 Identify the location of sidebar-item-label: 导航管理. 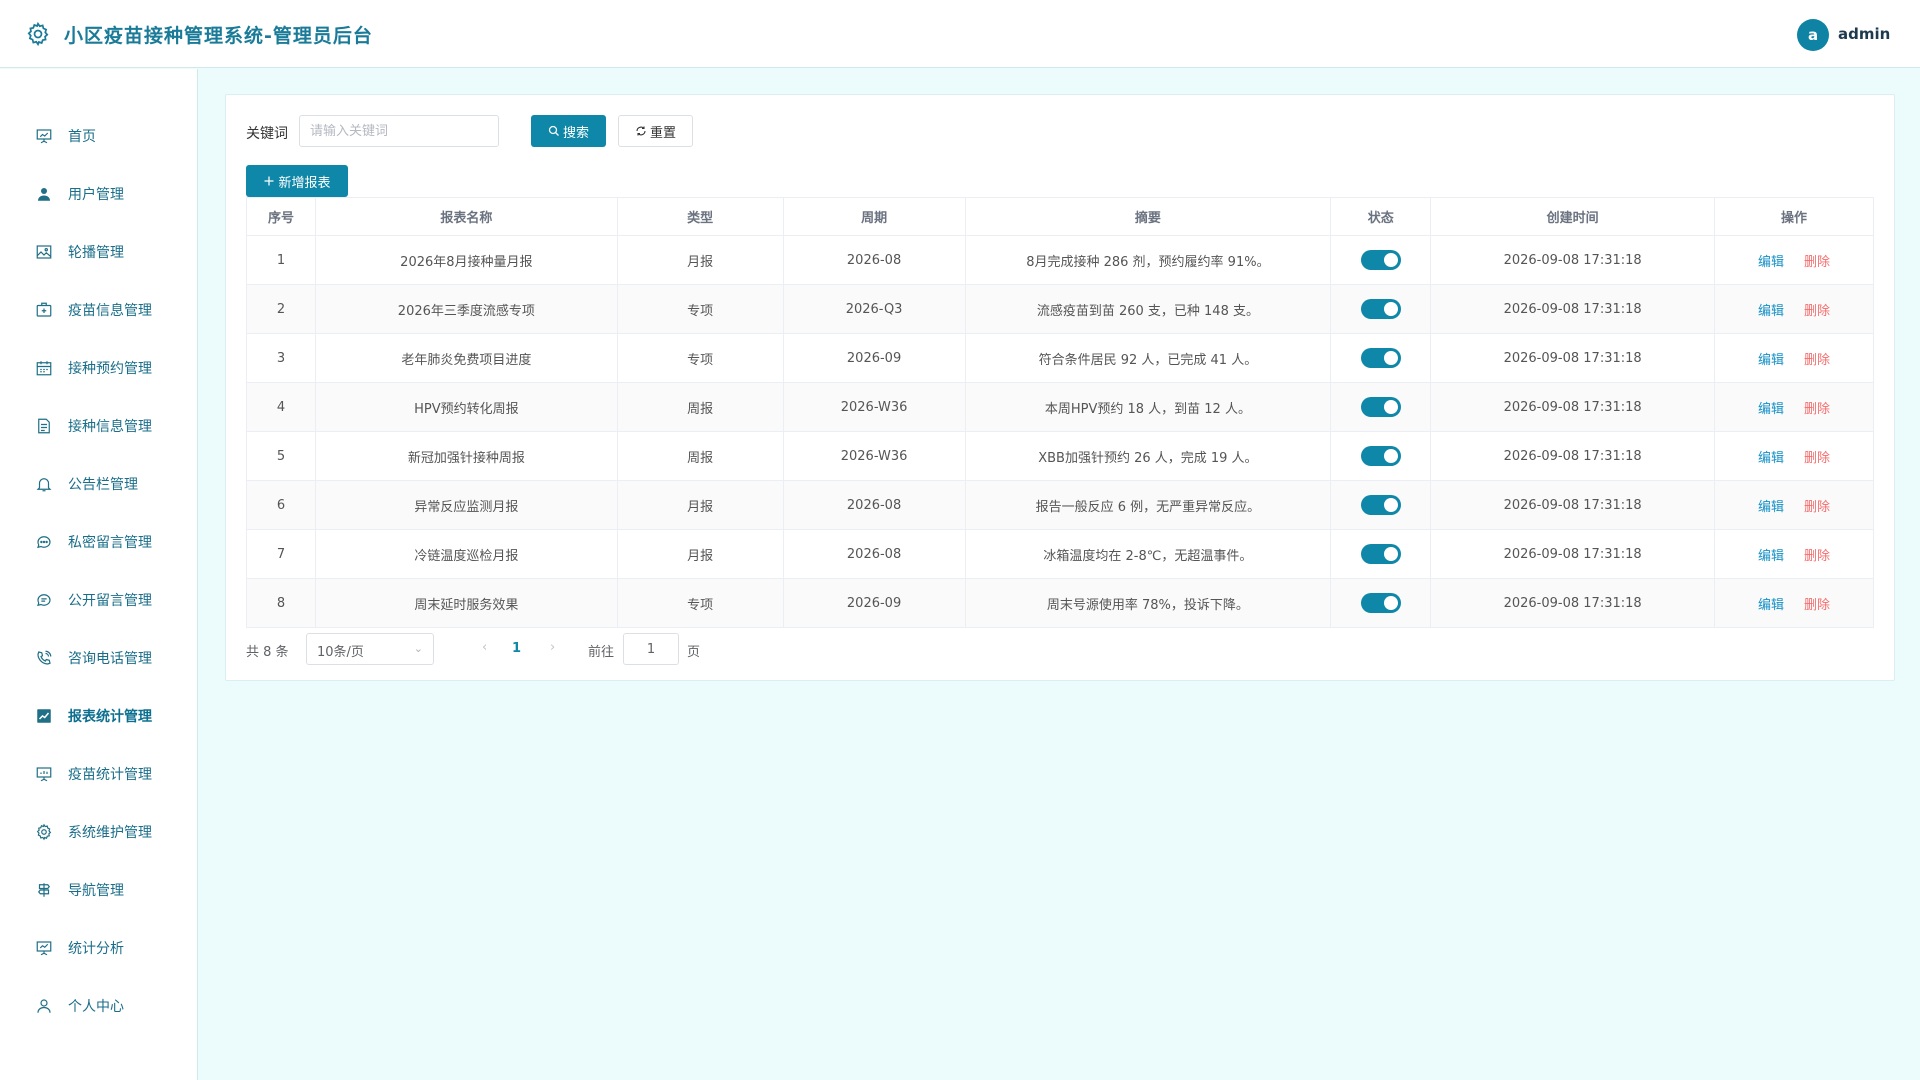
(96, 891).